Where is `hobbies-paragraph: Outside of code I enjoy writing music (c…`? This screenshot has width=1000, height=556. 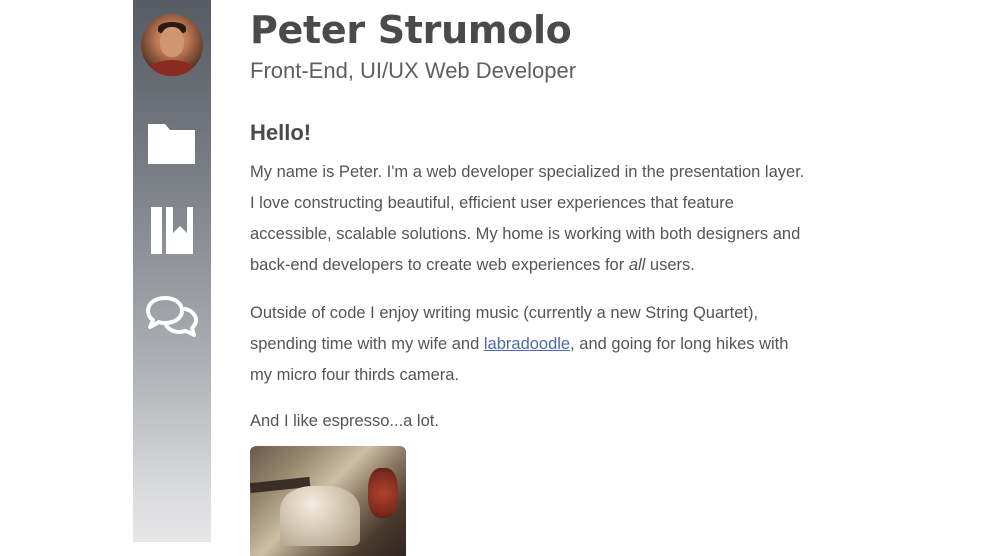 hobbies-paragraph: Outside of code I enjoy writing music (c… is located at coordinates (527, 344).